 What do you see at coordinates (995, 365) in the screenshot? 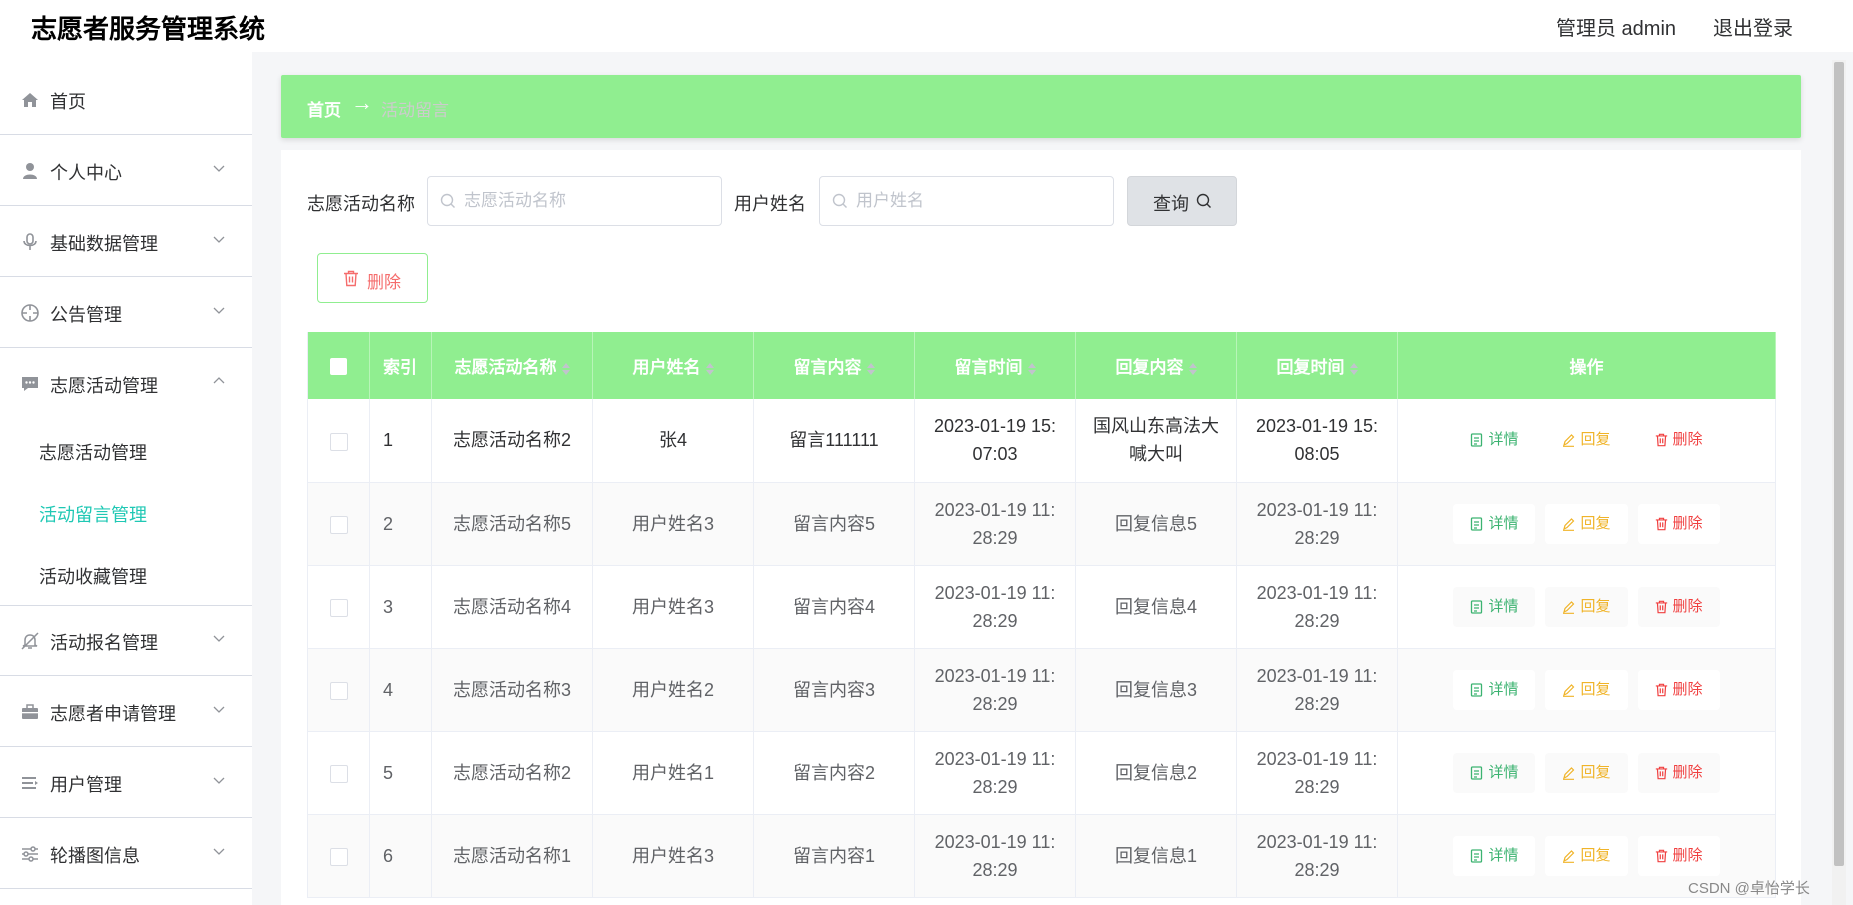
I see `column-header-time: 留言时间` at bounding box center [995, 365].